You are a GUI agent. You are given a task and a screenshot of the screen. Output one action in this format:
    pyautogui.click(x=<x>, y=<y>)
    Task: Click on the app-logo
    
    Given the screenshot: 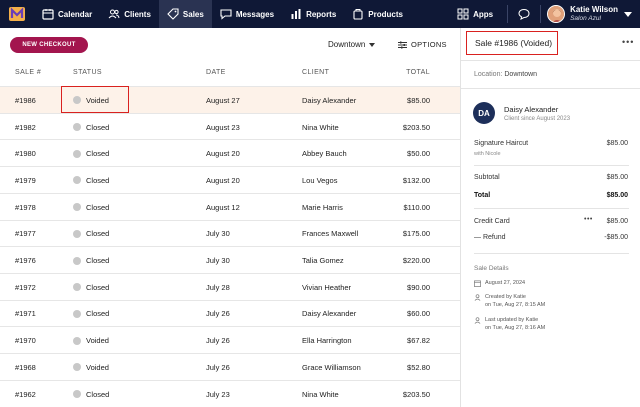 What is the action you would take?
    pyautogui.click(x=17, y=14)
    